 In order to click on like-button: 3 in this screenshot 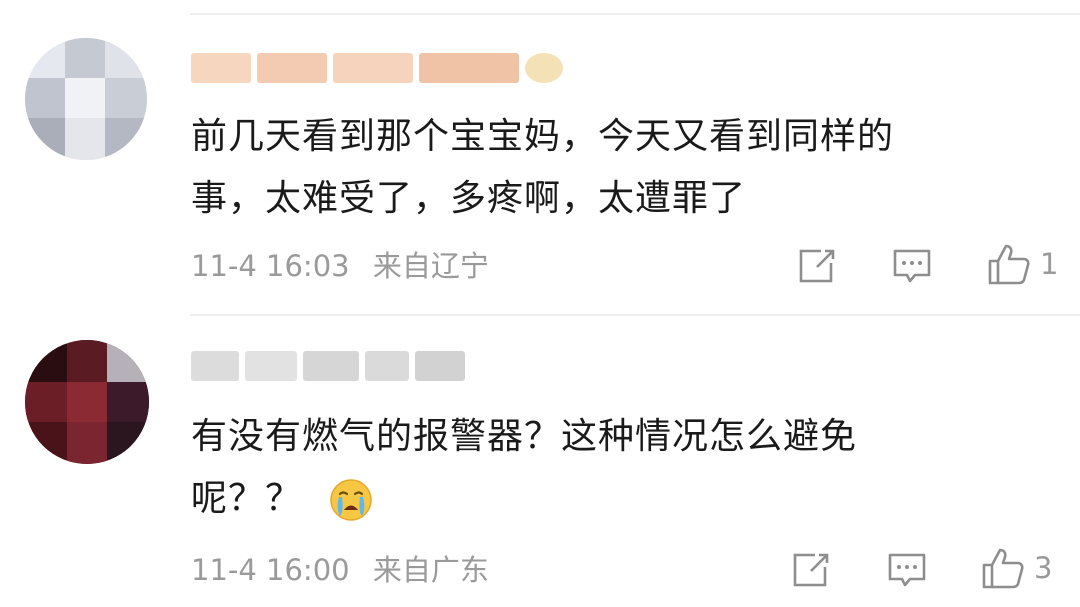, I will do `click(1016, 568)`.